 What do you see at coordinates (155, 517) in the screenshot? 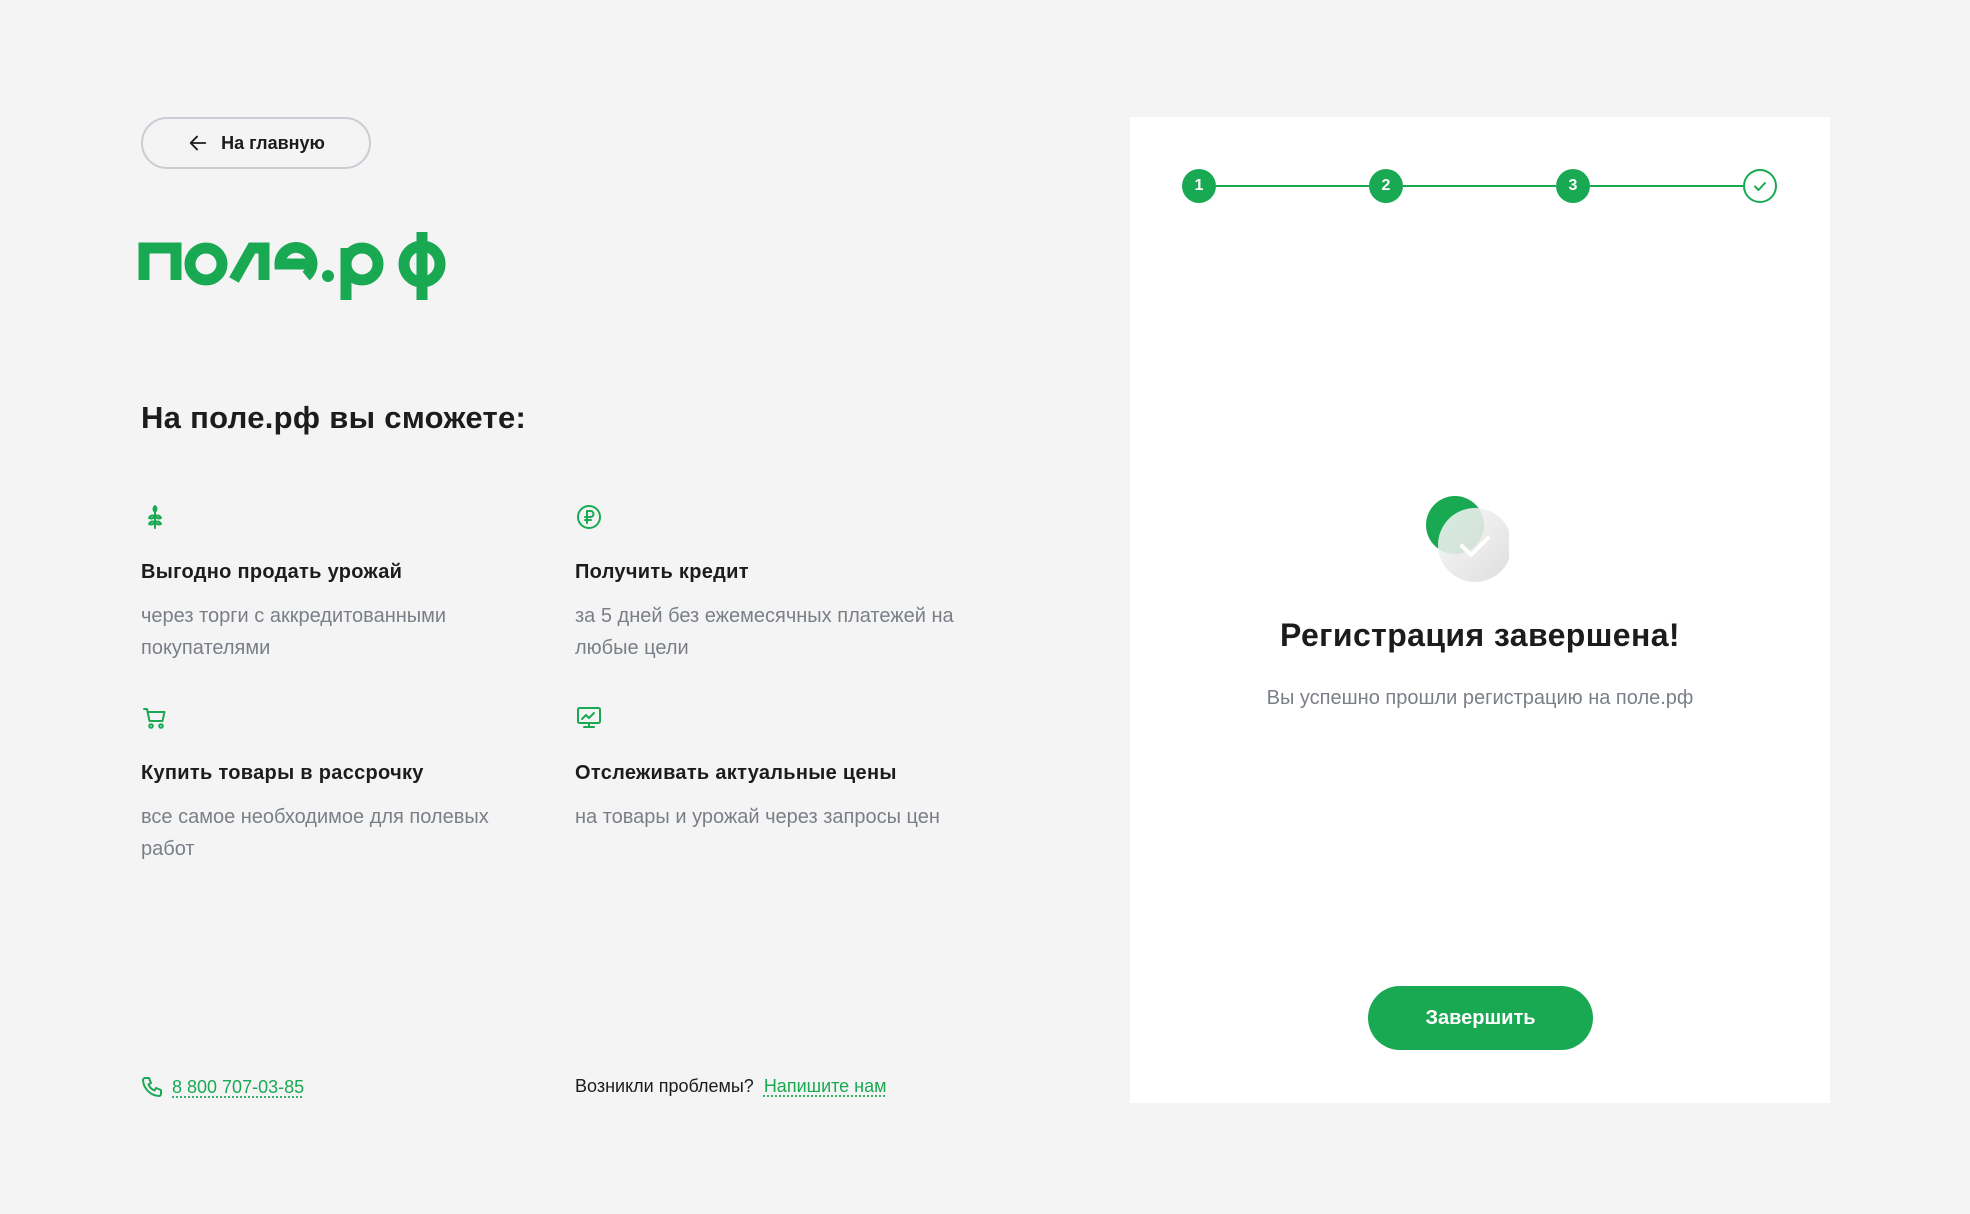
I see `wheat-icon` at bounding box center [155, 517].